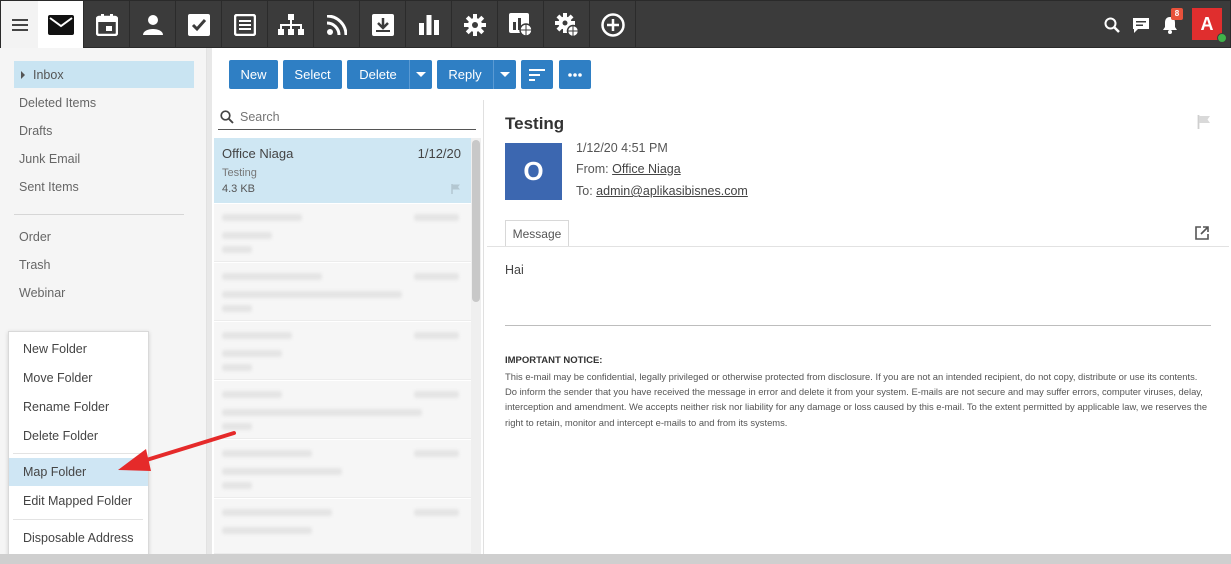  What do you see at coordinates (50, 158) in the screenshot?
I see `folder-label: Junk Email` at bounding box center [50, 158].